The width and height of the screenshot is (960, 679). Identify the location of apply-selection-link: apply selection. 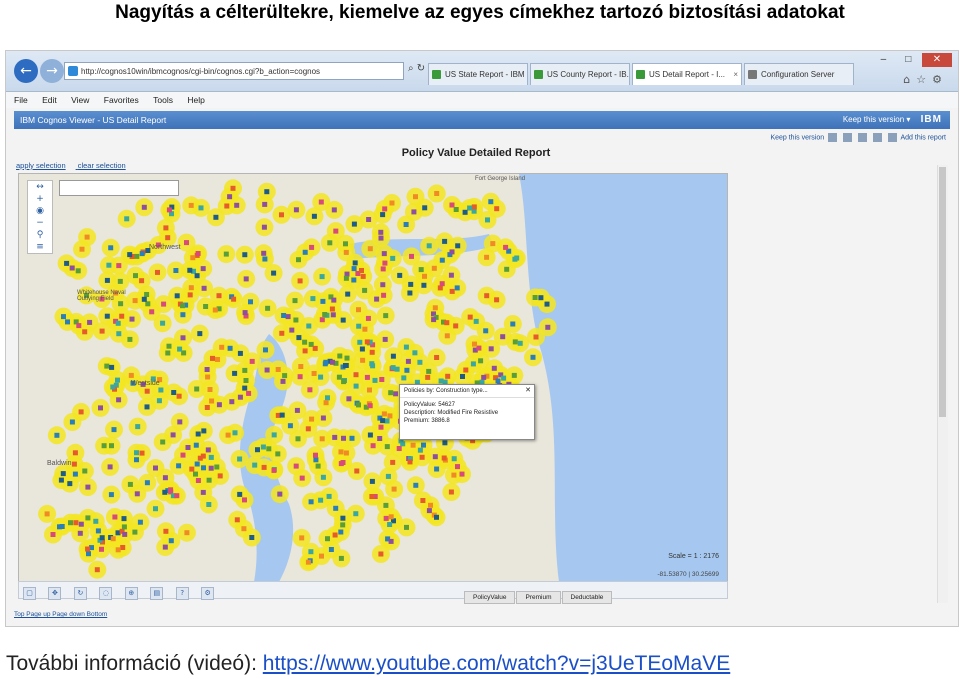
(41, 165).